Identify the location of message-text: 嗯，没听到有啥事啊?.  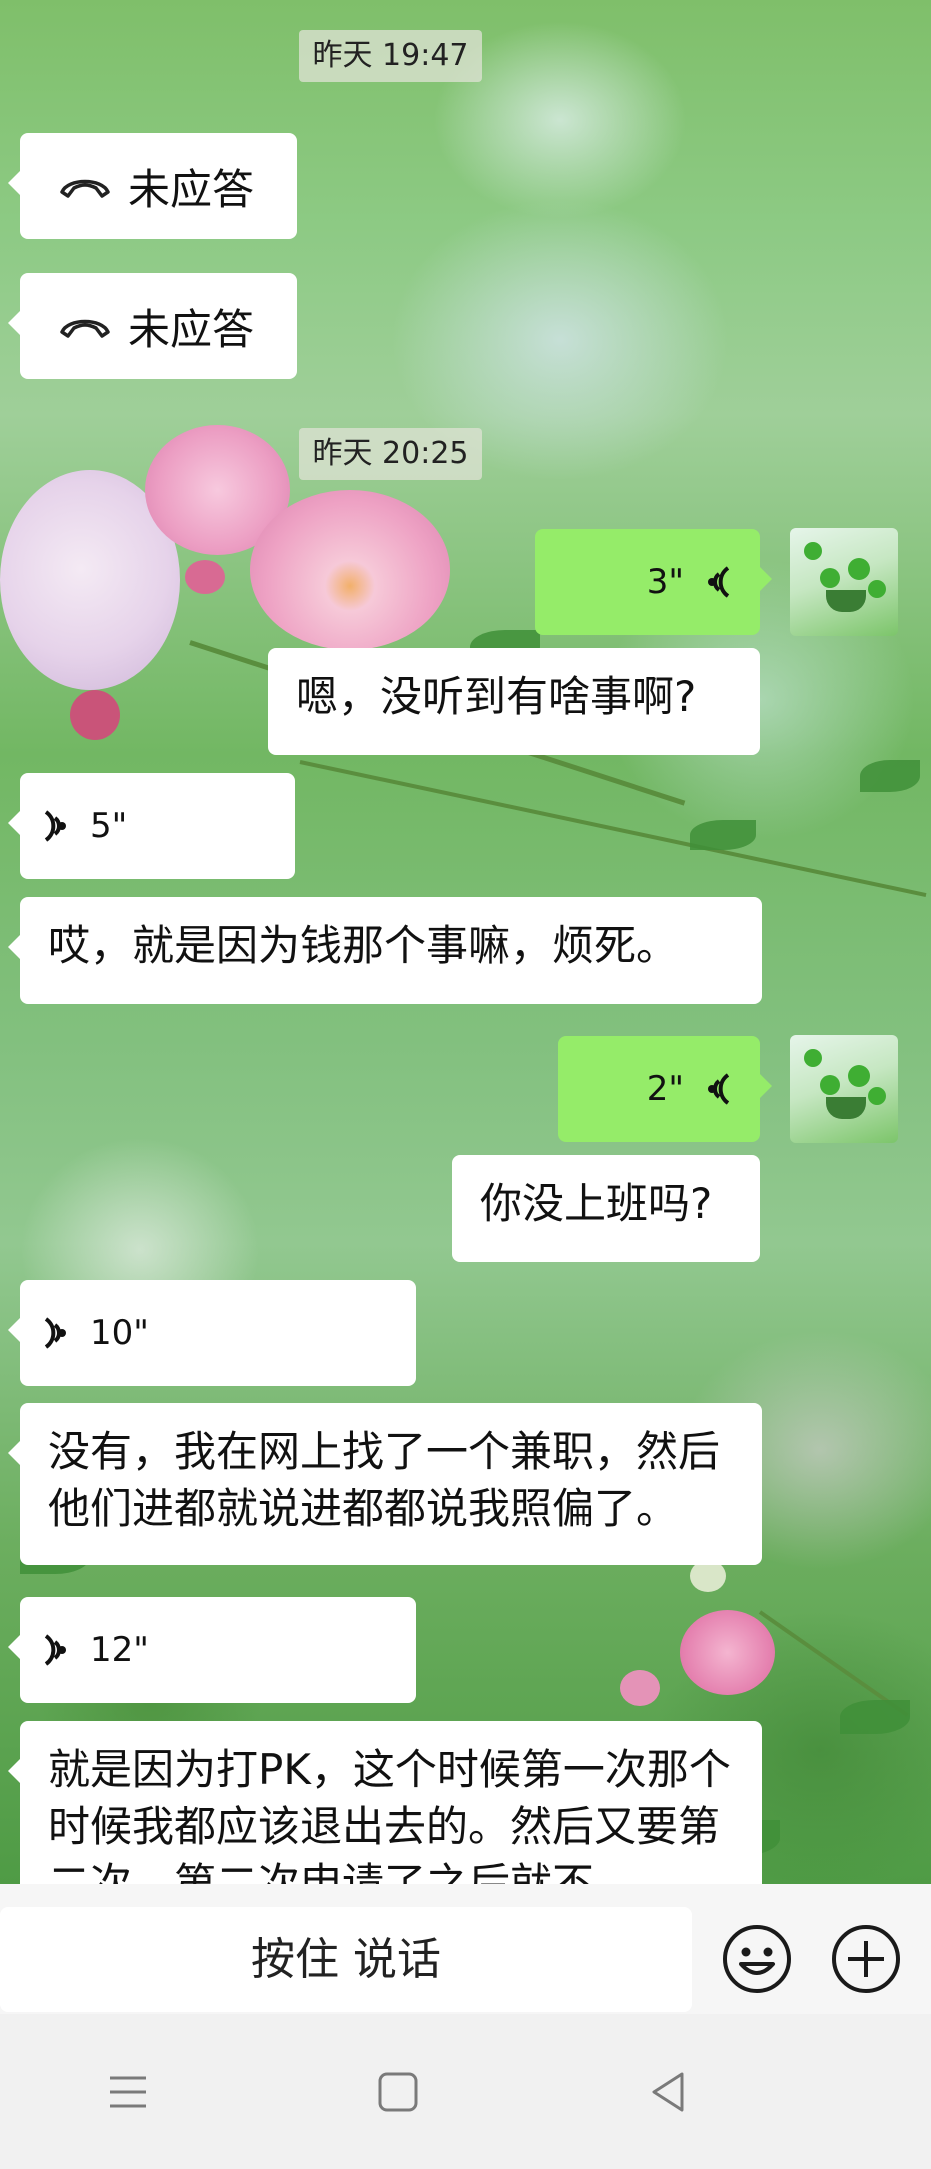
(496, 696).